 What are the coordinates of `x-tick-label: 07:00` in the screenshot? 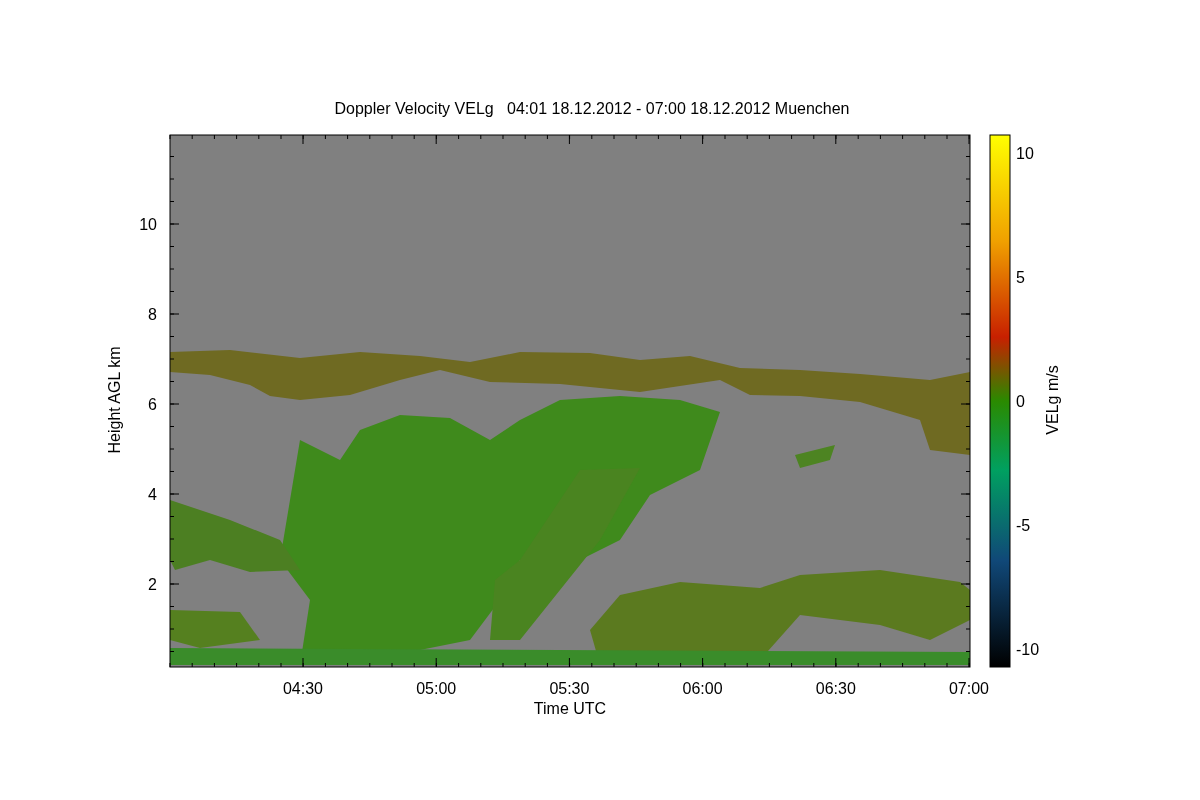 It's located at (969, 688).